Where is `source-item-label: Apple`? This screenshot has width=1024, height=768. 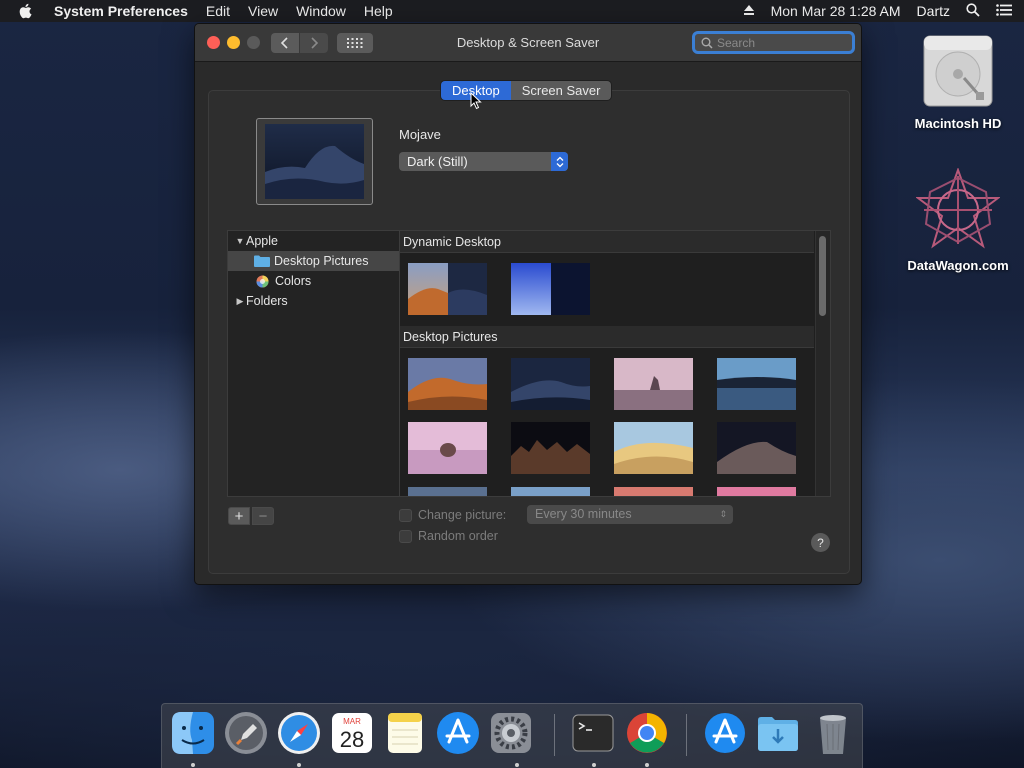 source-item-label: Apple is located at coordinates (262, 241).